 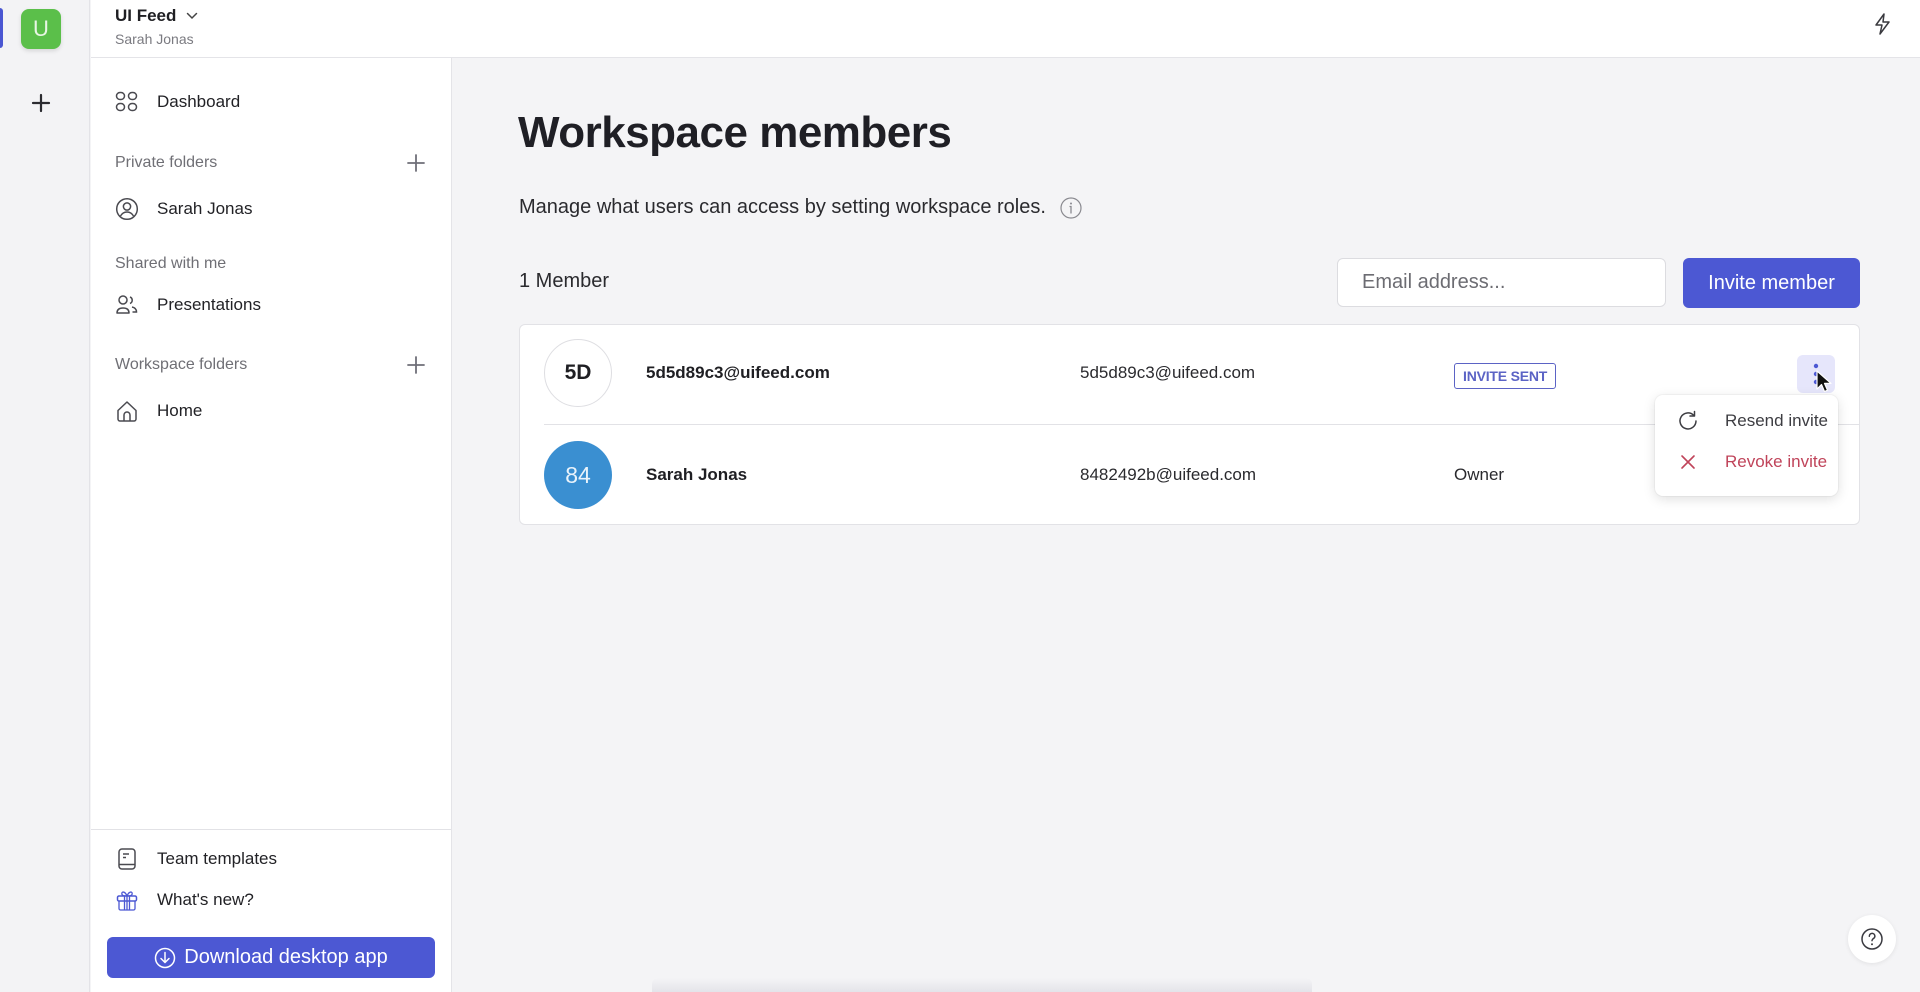 I want to click on sidebar-item-home: Home, so click(x=275, y=411).